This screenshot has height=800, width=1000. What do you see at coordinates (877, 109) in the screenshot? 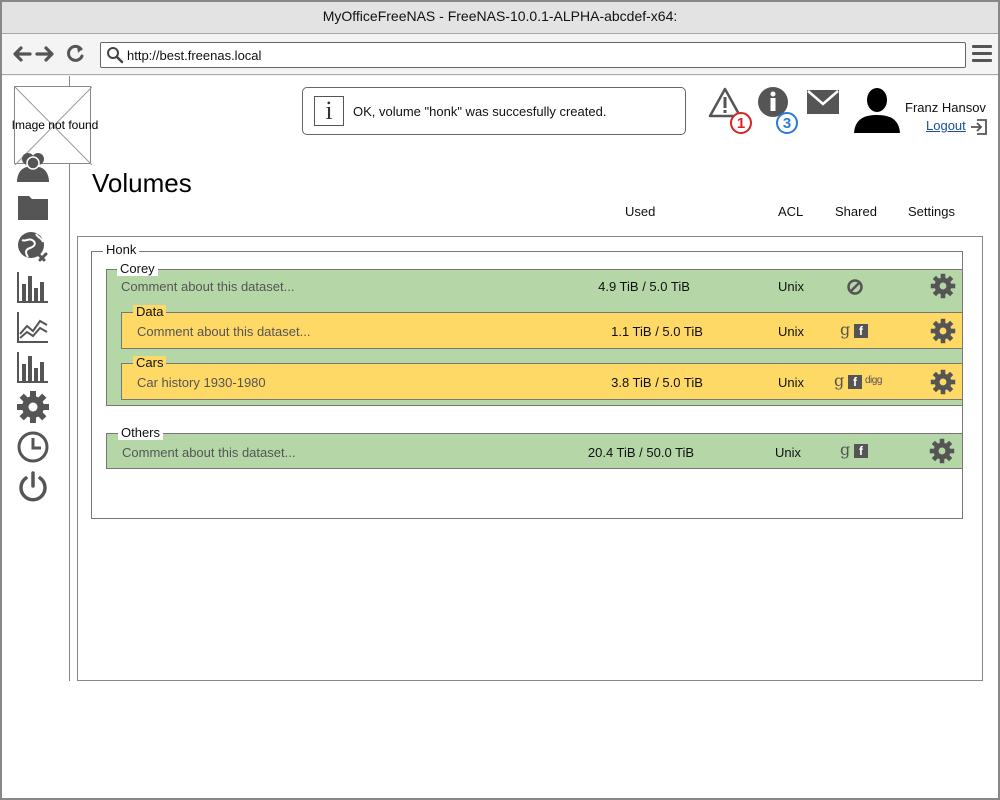
I see `avatar-icon` at bounding box center [877, 109].